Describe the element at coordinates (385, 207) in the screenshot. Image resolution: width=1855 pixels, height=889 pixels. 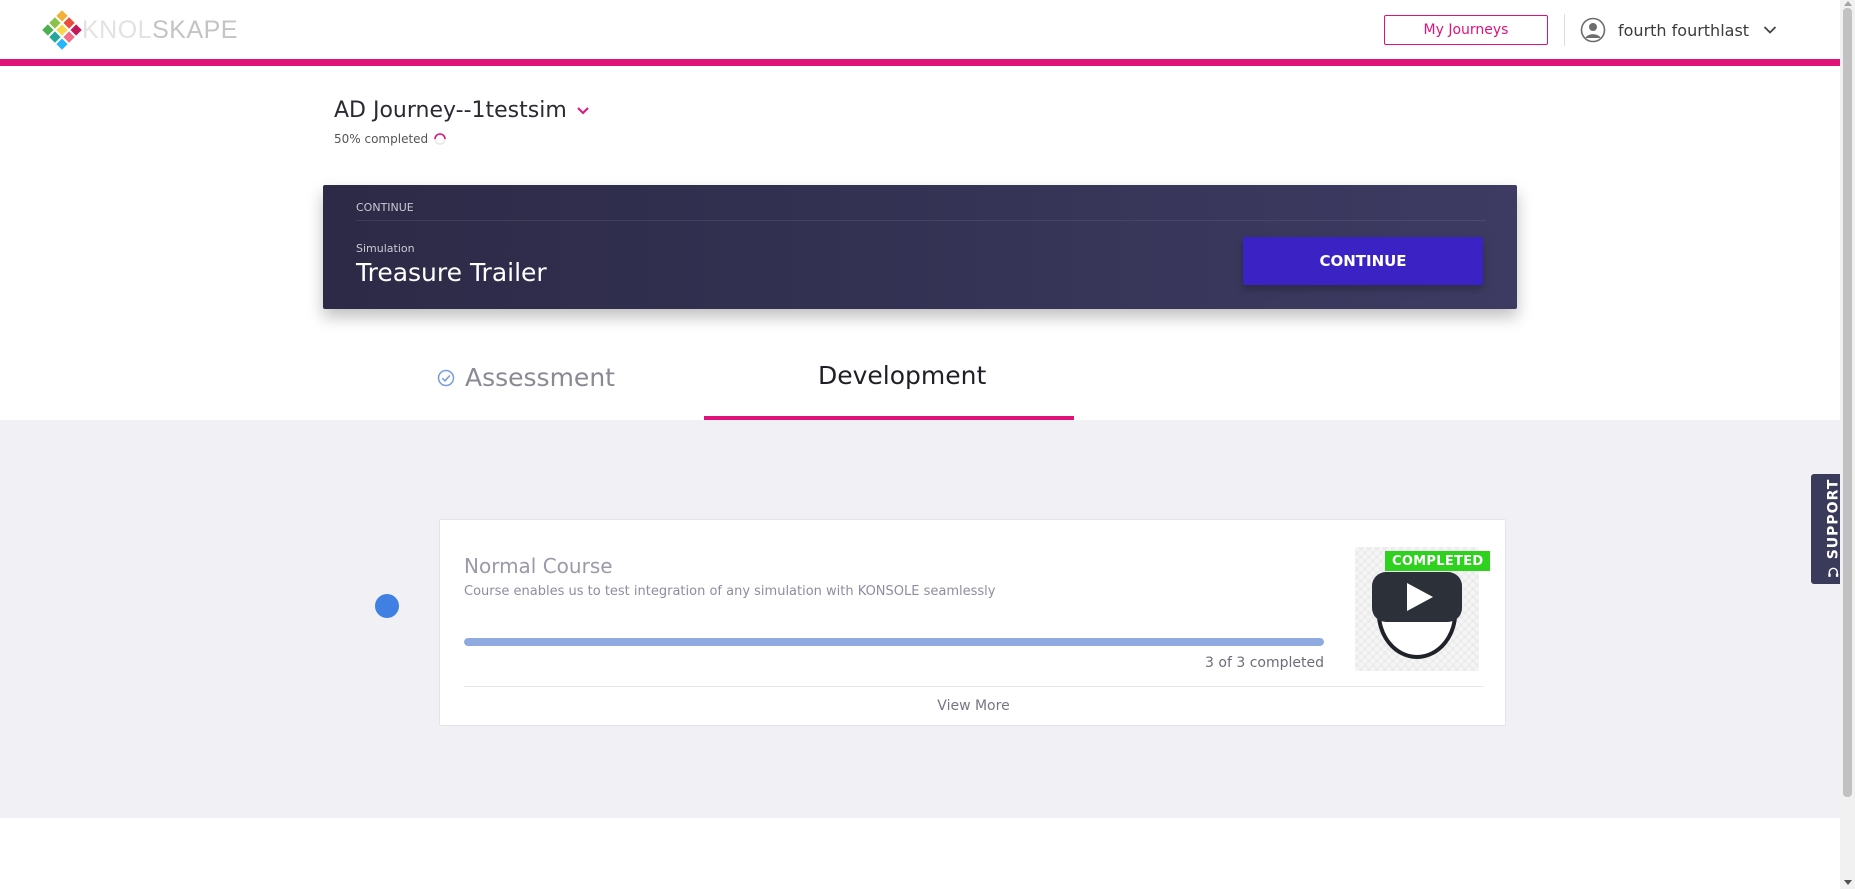
I see `banner-heading: CONTINUE` at that location.